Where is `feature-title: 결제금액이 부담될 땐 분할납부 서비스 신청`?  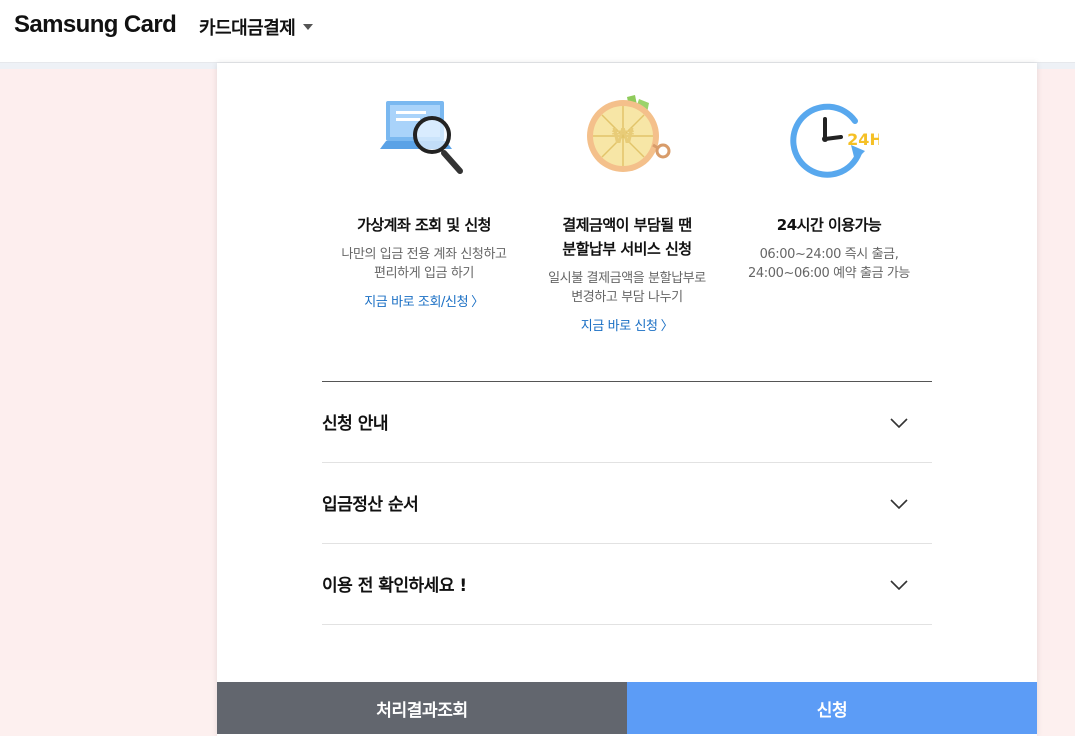
feature-title: 결제금액이 부담될 땐 분할납부 서비스 신청 is located at coordinates (627, 237).